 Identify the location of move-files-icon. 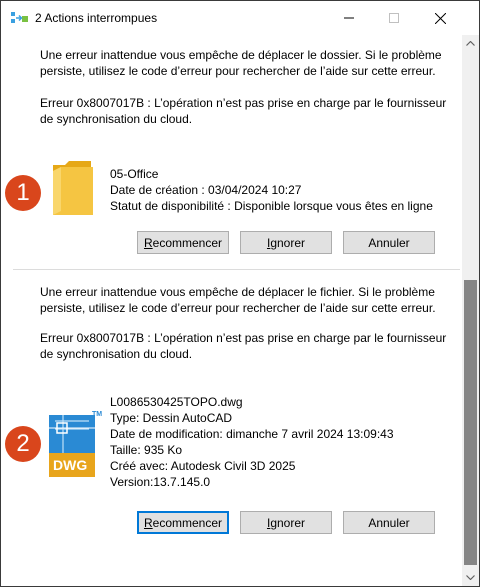
(19, 17).